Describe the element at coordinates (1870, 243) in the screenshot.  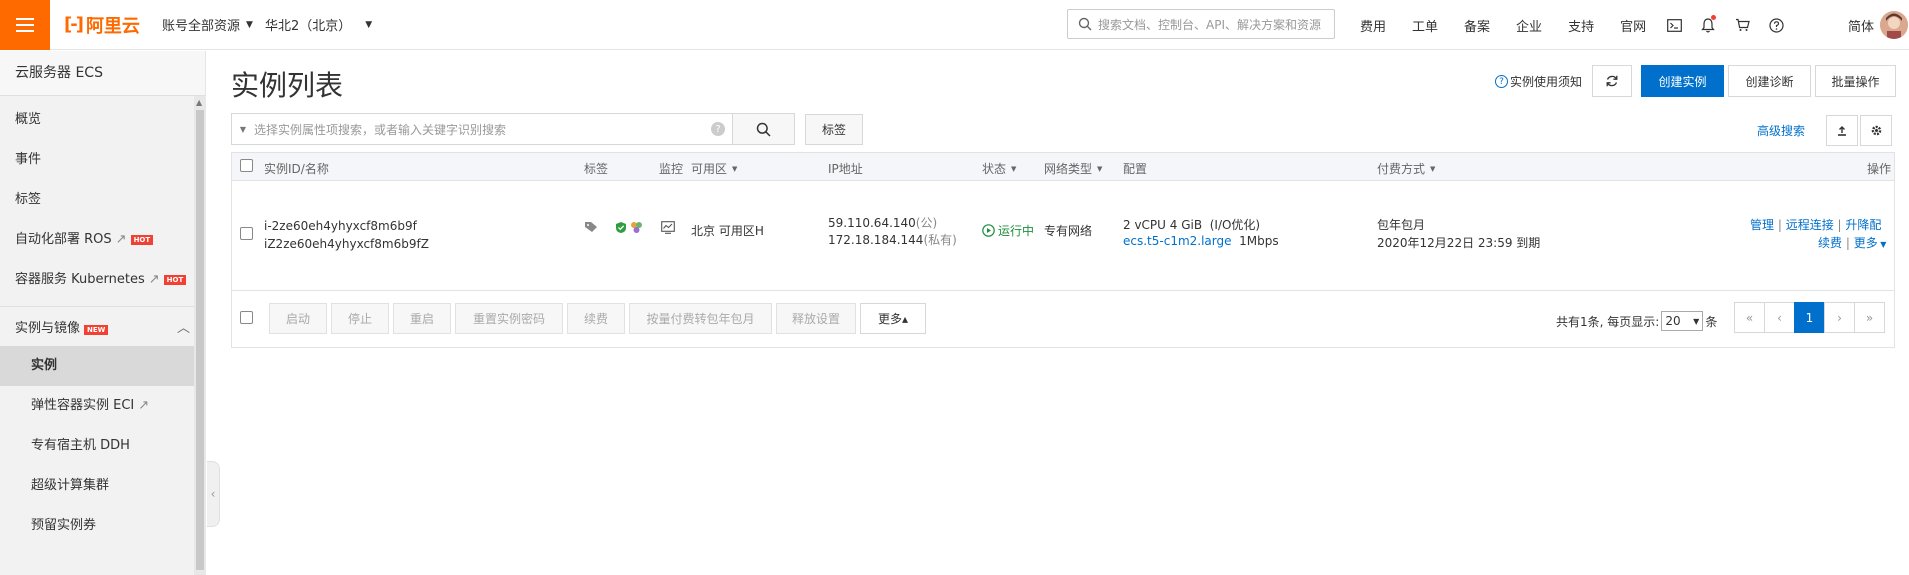
I see `more-actions-link: 更多 ▼` at that location.